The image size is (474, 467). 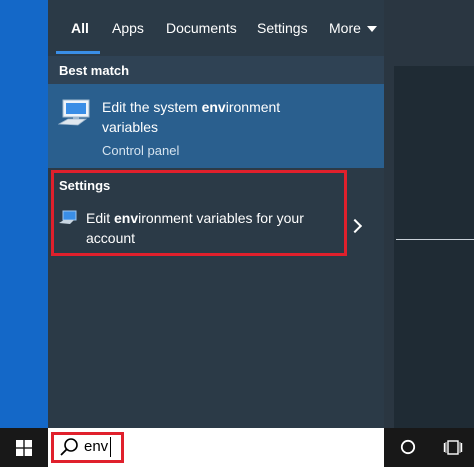 I want to click on windows-logo-icon, so click(x=24, y=450).